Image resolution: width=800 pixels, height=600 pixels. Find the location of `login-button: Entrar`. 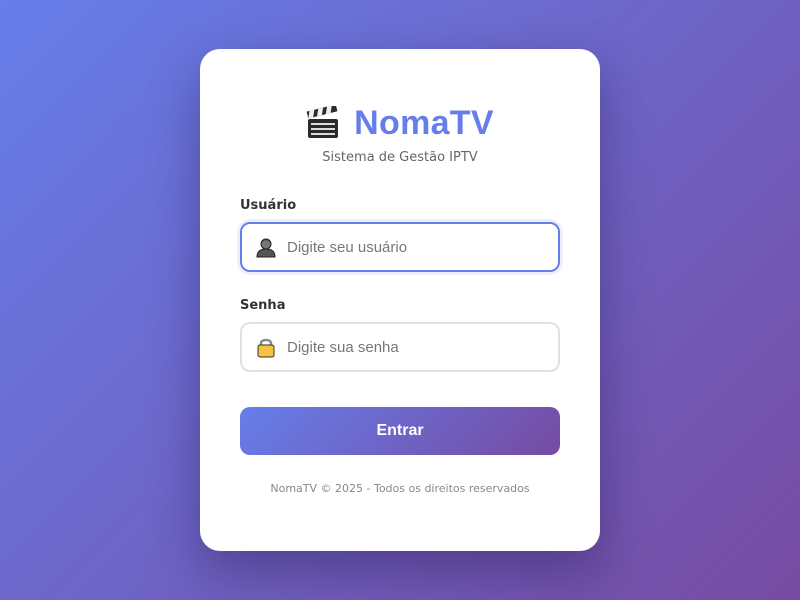

login-button: Entrar is located at coordinates (400, 431).